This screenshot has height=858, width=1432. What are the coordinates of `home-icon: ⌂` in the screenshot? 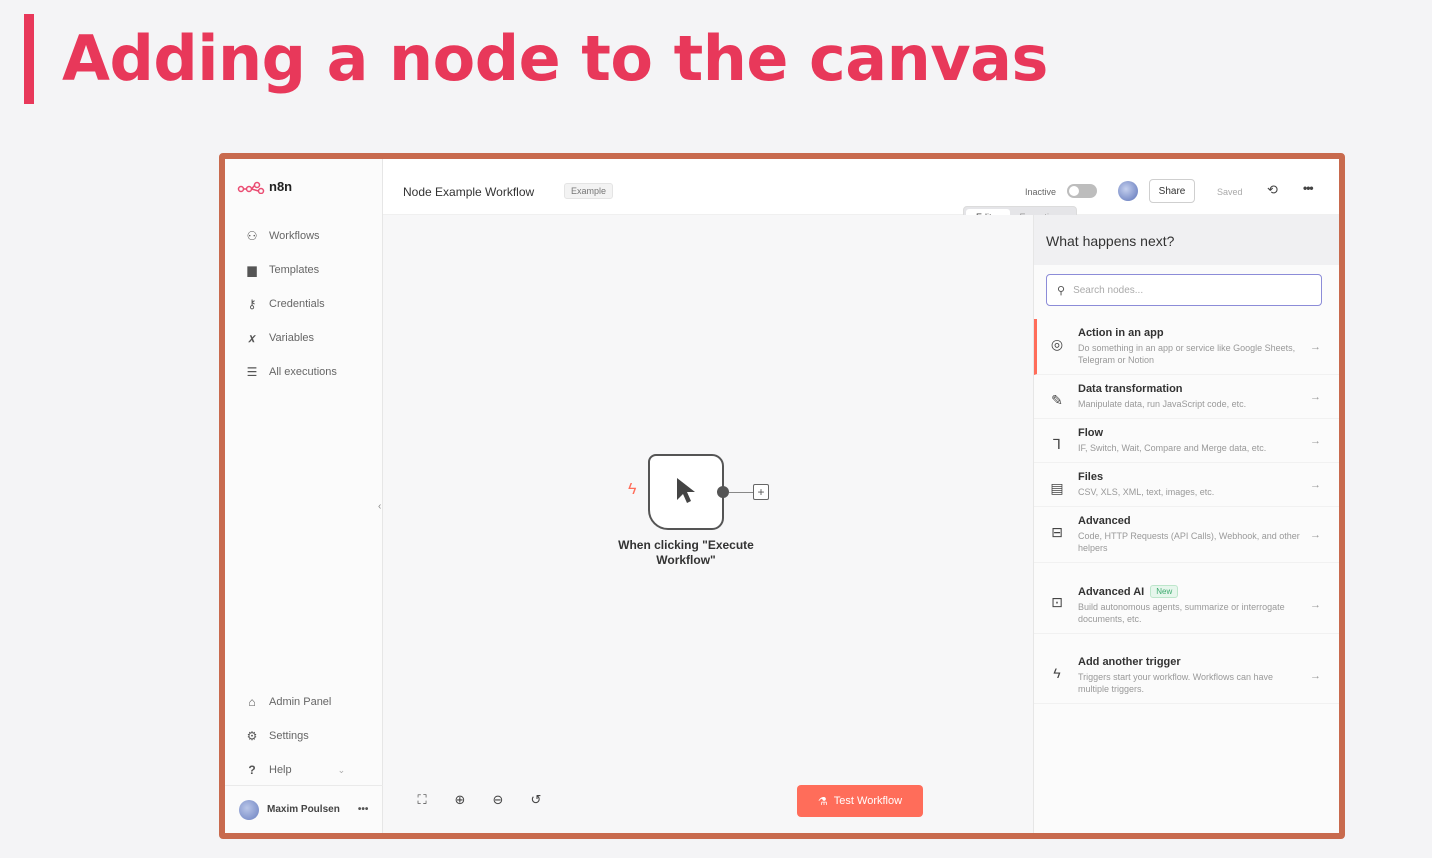 It's located at (252, 702).